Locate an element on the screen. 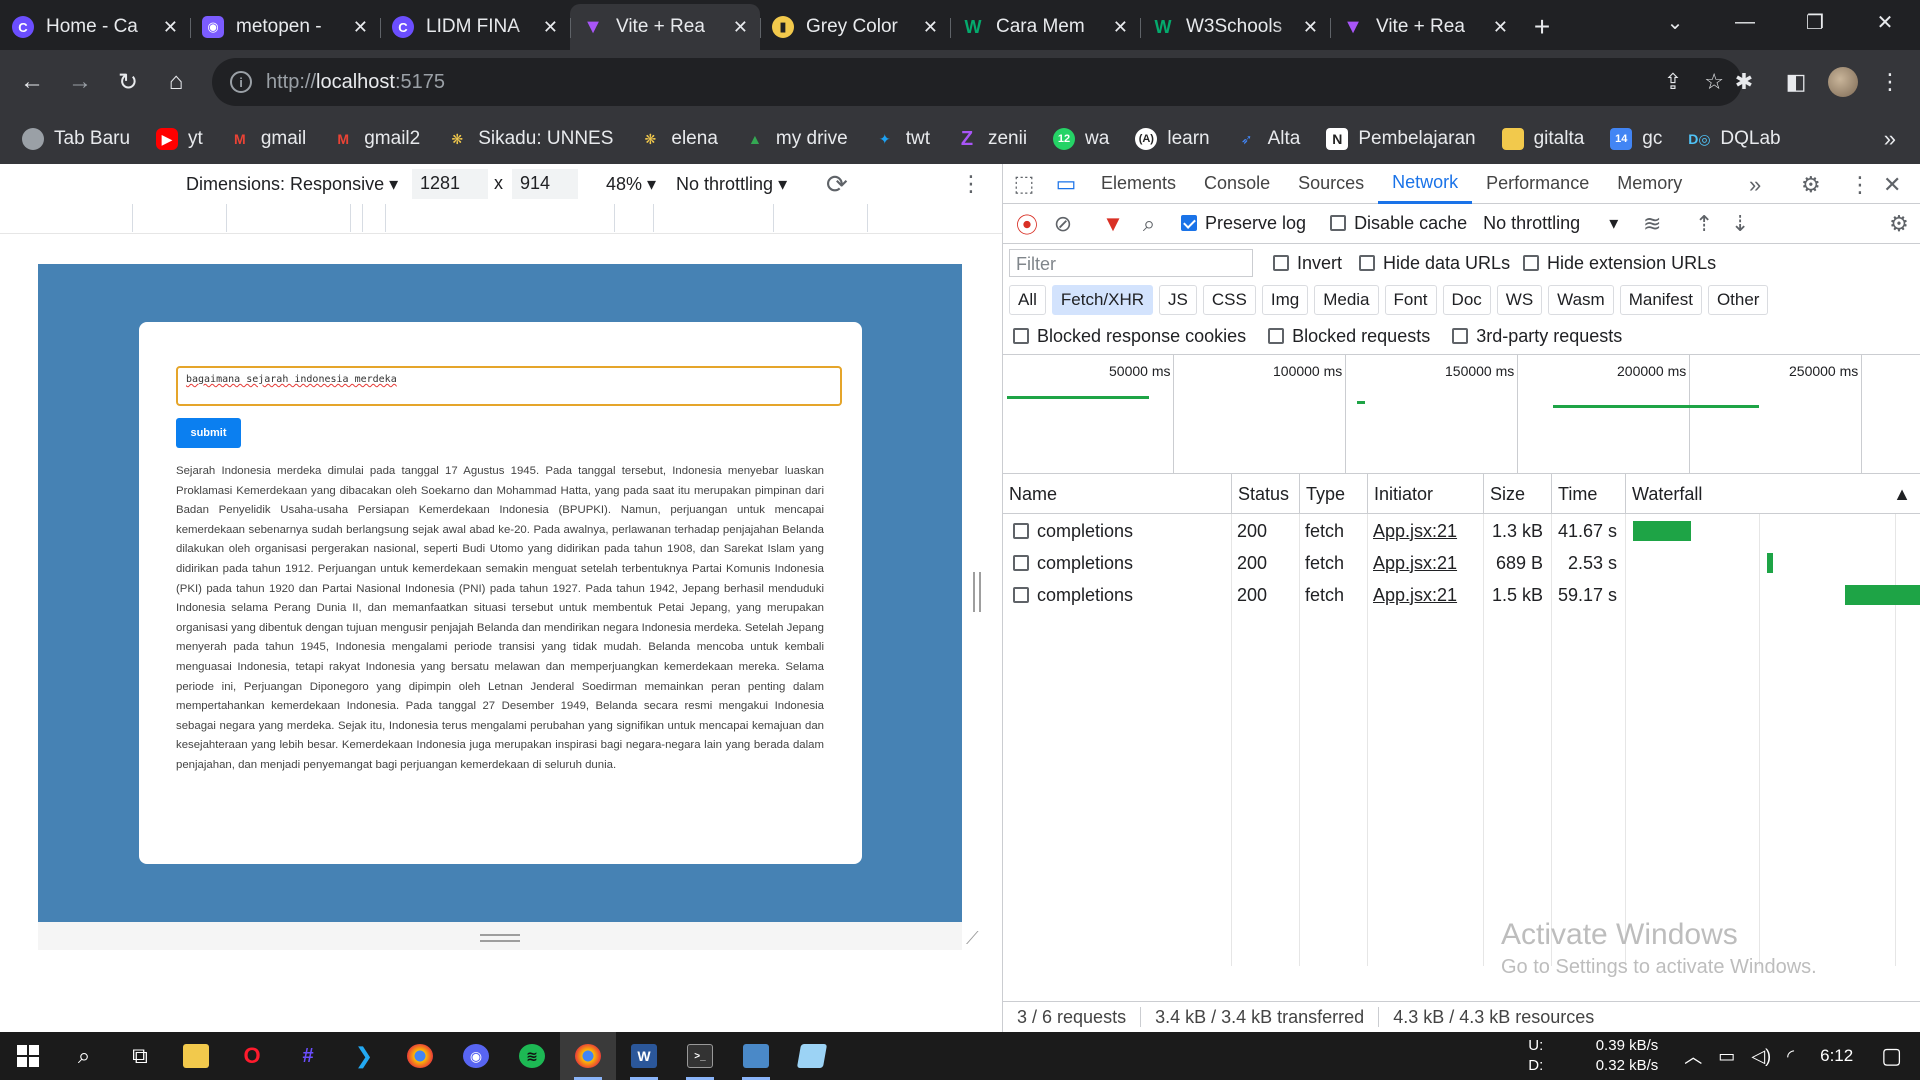  dimensions-select: Dimensions: Responsive ▾ is located at coordinates (292, 184).